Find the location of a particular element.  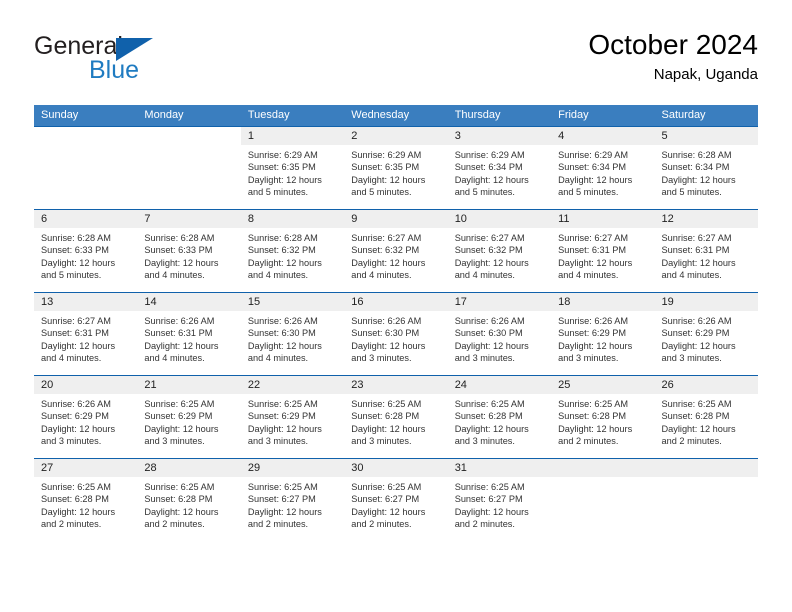

sunset-text: Sunset: 6:31 PM is located at coordinates (695, 250).